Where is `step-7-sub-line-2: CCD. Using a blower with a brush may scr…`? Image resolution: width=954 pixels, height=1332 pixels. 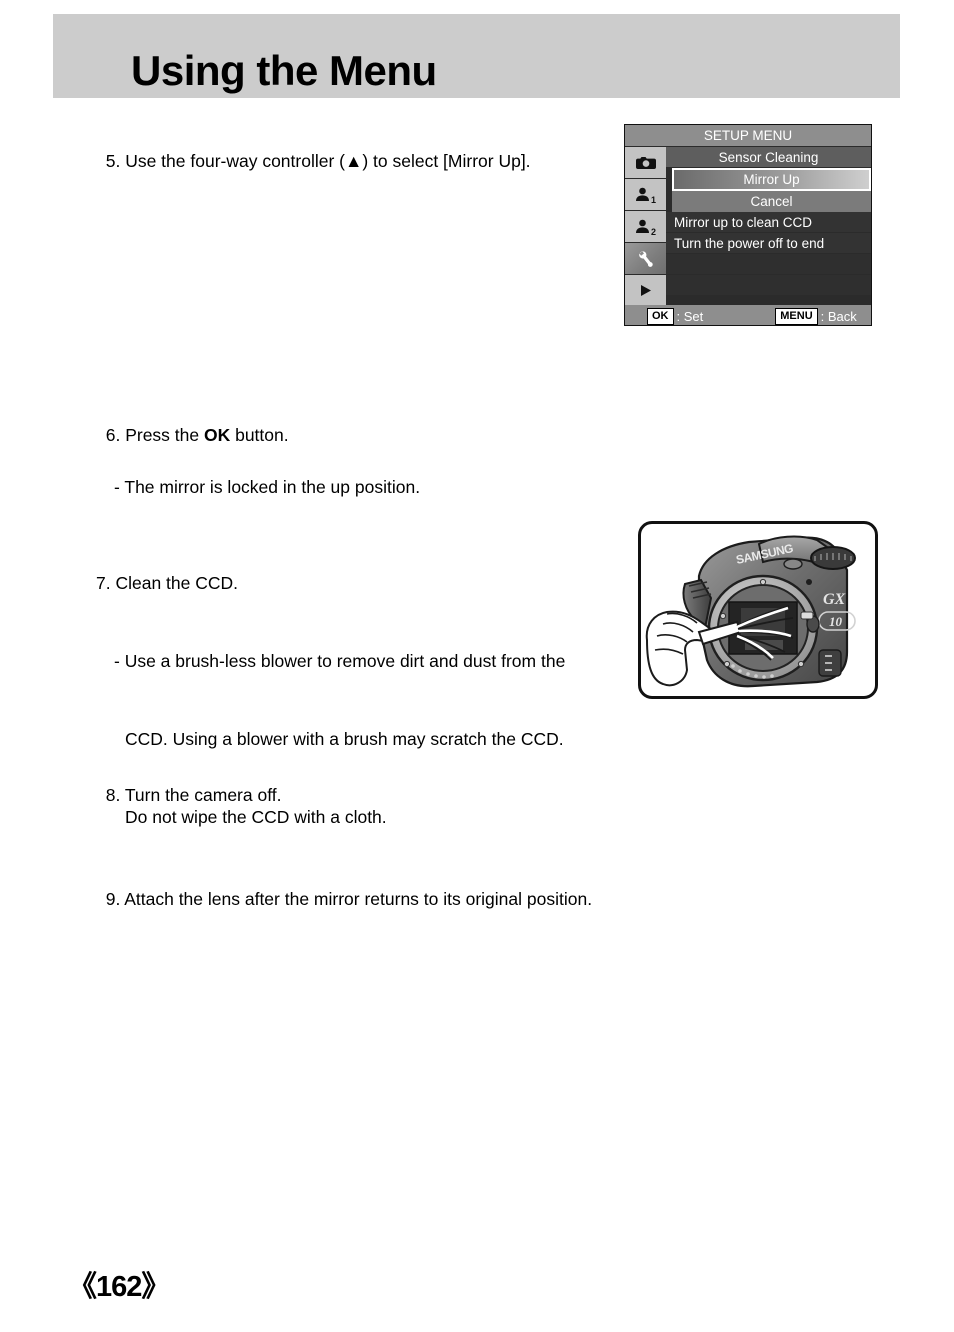
step-7-sub-line-2: CCD. Using a blower with a brush may scr… is located at coordinates (344, 739).